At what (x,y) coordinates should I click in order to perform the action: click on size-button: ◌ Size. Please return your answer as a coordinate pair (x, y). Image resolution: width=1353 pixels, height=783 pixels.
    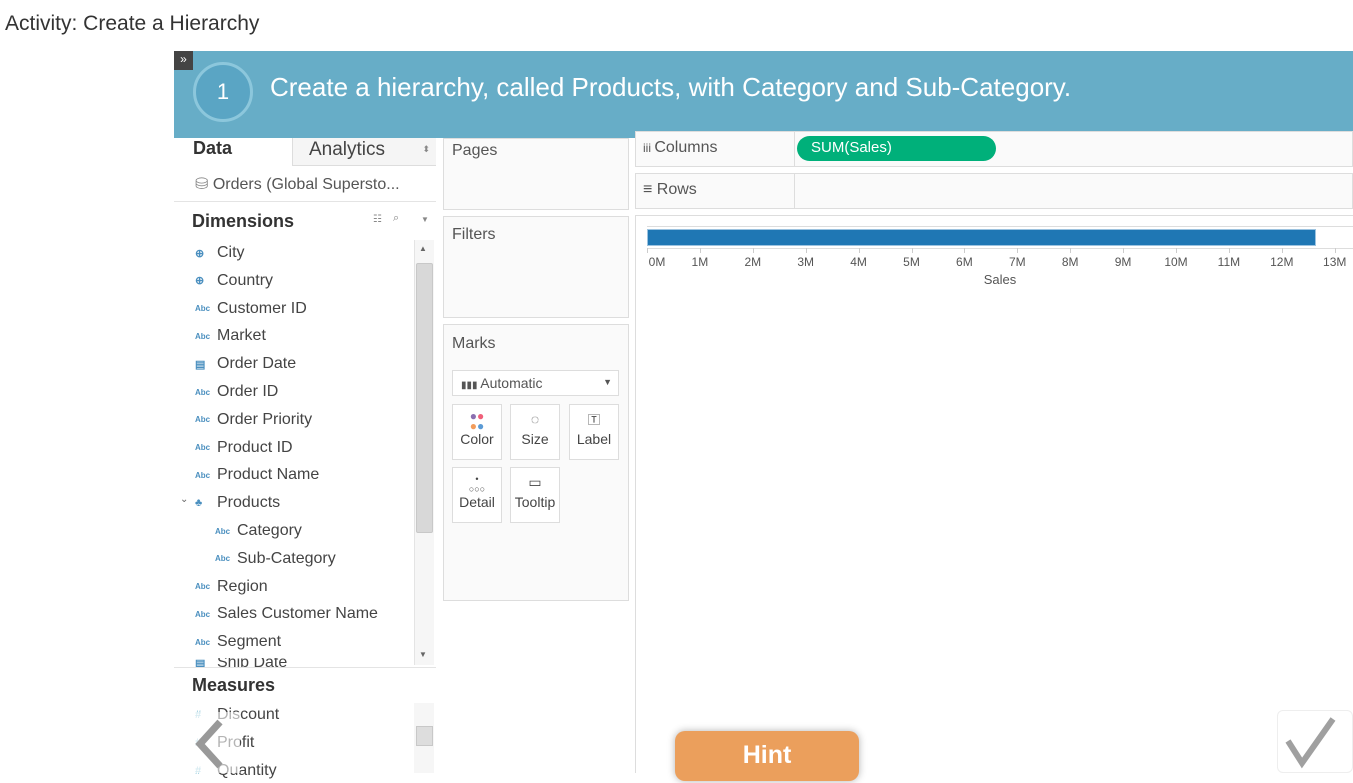
    Looking at the image, I should click on (535, 432).